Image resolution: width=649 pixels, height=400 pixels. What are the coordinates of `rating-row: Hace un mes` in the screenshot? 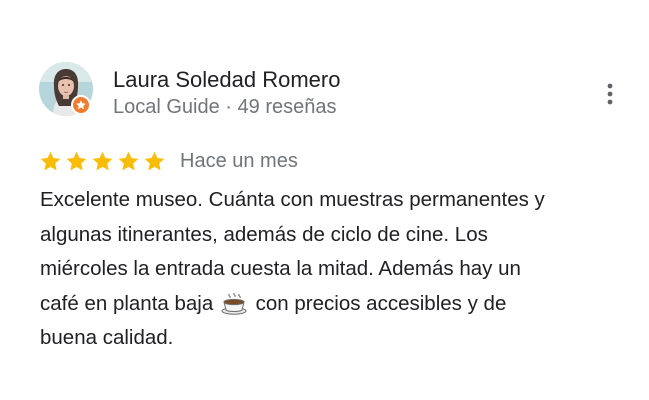 It's located at (168, 161).